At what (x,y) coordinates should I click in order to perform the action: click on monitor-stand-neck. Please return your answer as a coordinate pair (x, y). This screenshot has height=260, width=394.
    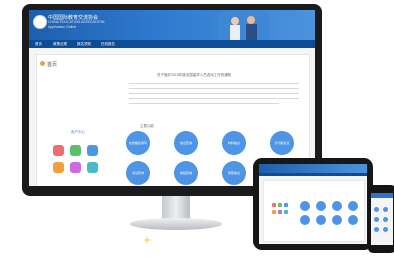
    Looking at the image, I should click on (176, 208).